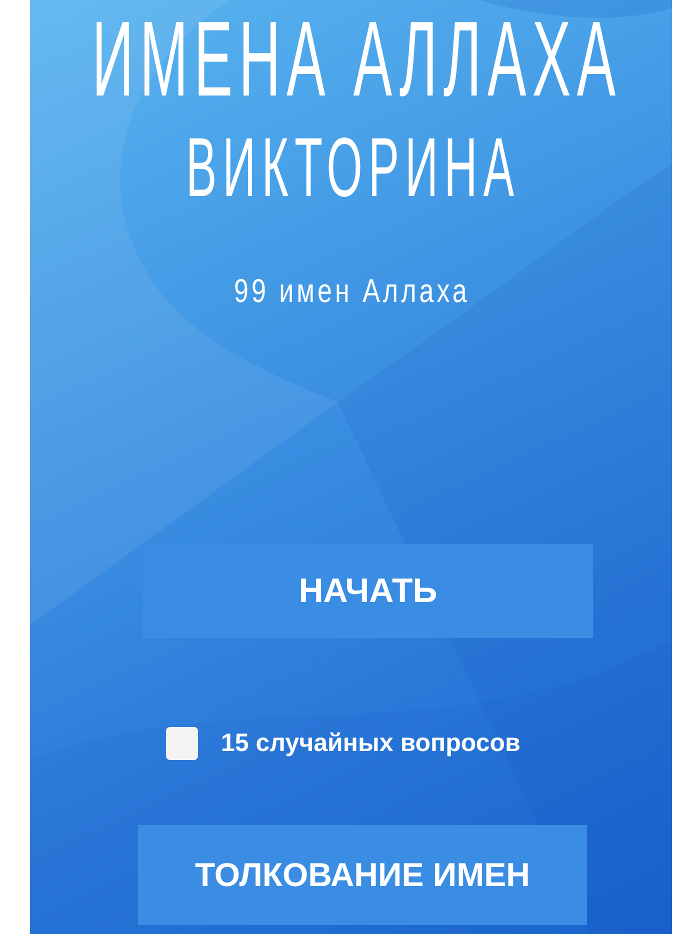 The width and height of the screenshot is (700, 934). Describe the element at coordinates (370, 743) in the screenshot. I see `checkbox-label: 15 случайных вопросов` at that location.